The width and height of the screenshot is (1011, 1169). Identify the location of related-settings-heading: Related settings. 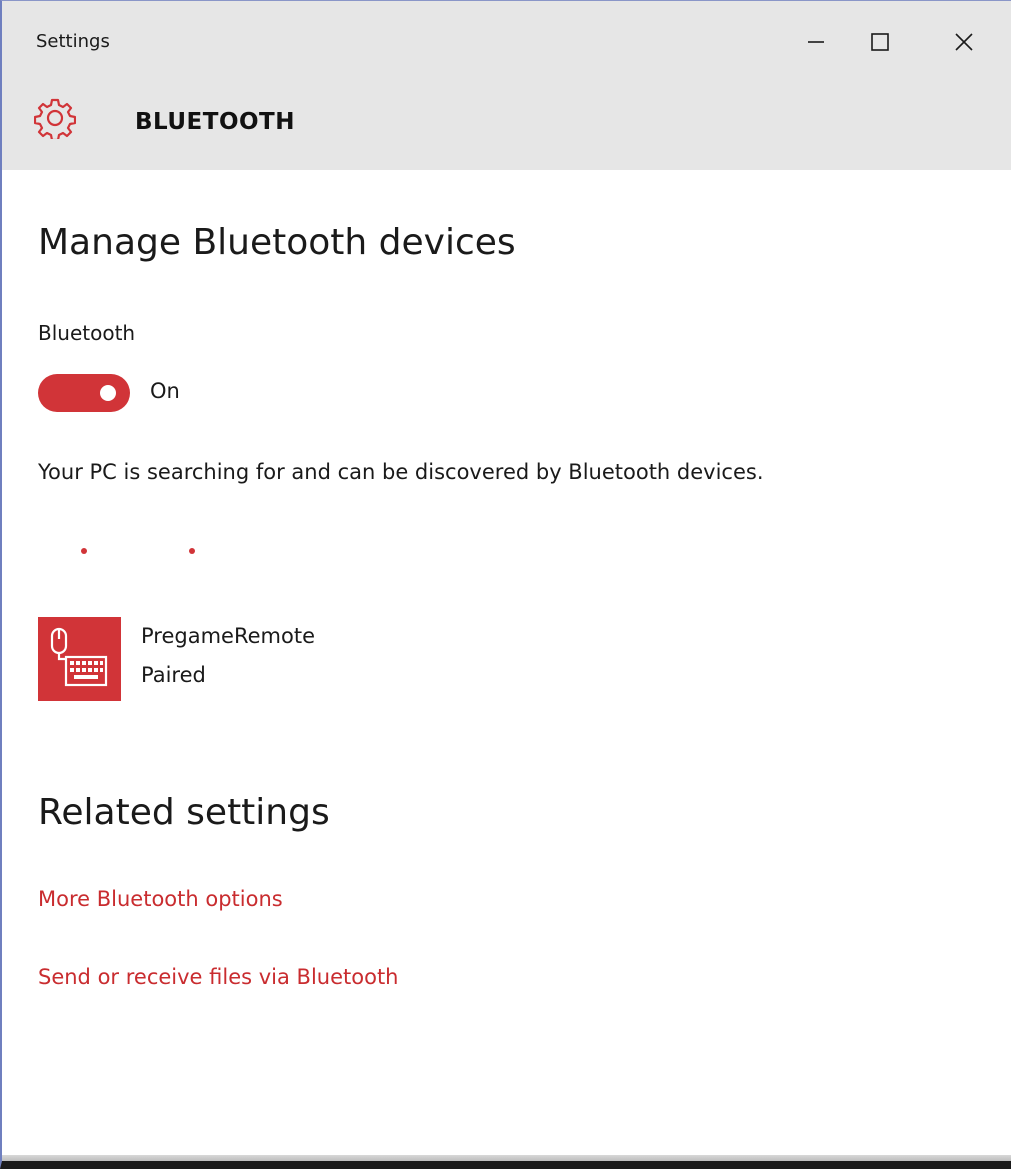
(184, 812).